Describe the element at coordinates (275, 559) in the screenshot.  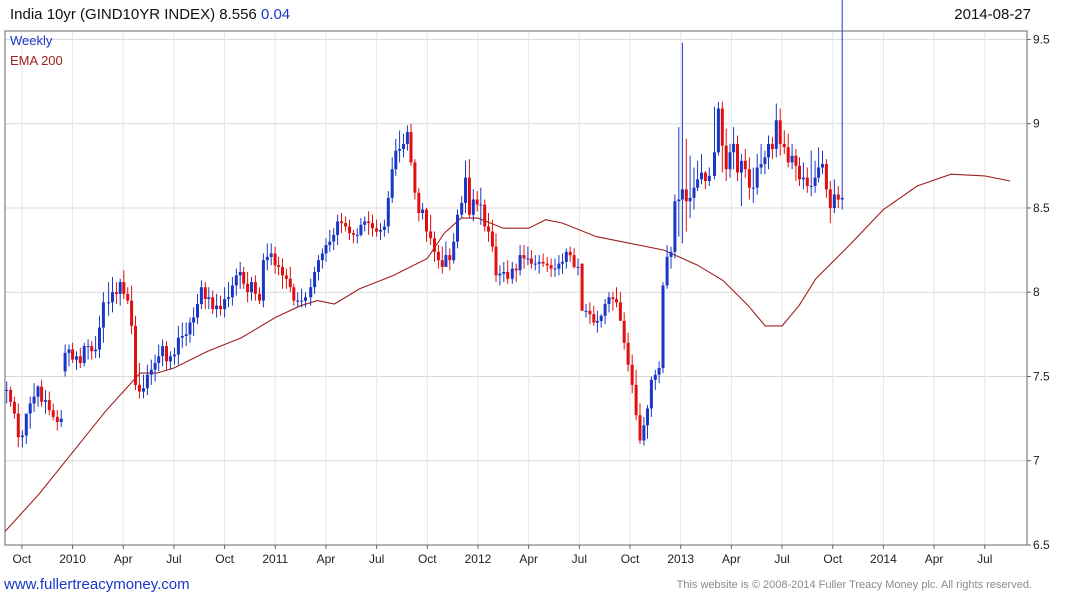
I see `x-tick-label: 2011` at that location.